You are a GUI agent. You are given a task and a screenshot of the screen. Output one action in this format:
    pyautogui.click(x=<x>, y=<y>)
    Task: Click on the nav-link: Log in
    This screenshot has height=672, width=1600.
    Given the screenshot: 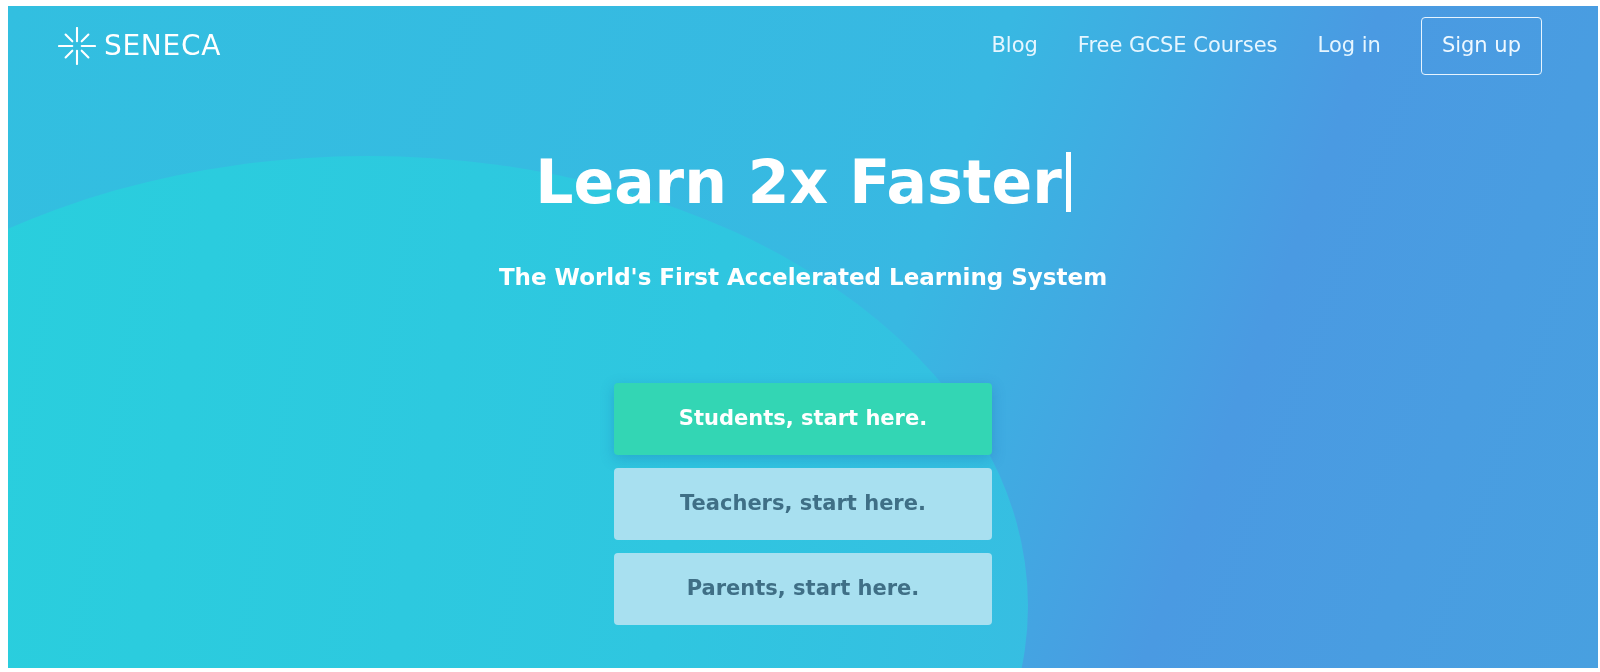 What is the action you would take?
    pyautogui.click(x=1349, y=46)
    